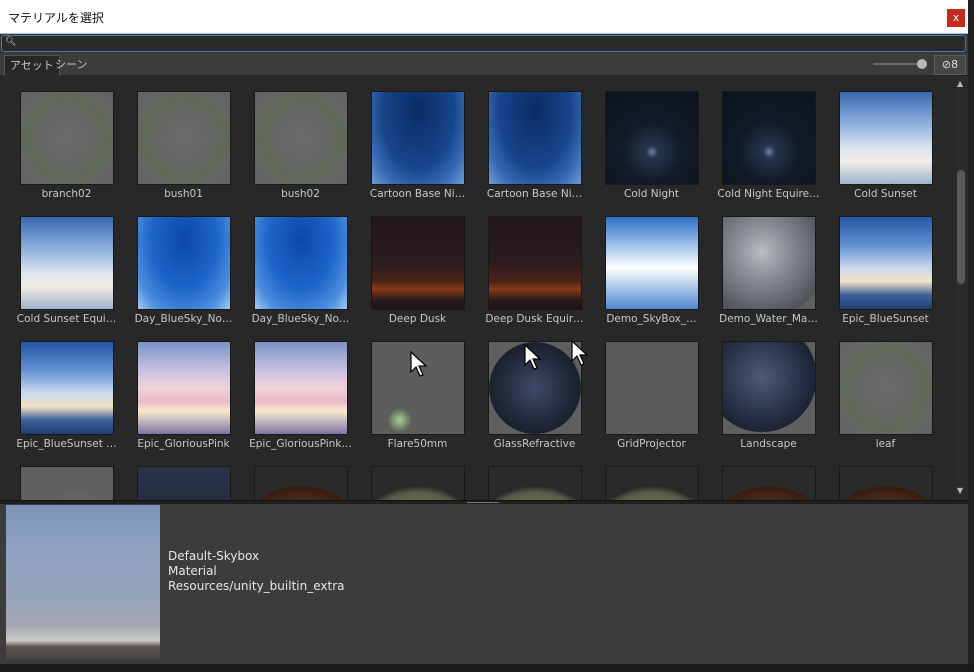 This screenshot has height=672, width=974. Describe the element at coordinates (66, 194) in the screenshot. I see `asset-label: branch02` at that location.